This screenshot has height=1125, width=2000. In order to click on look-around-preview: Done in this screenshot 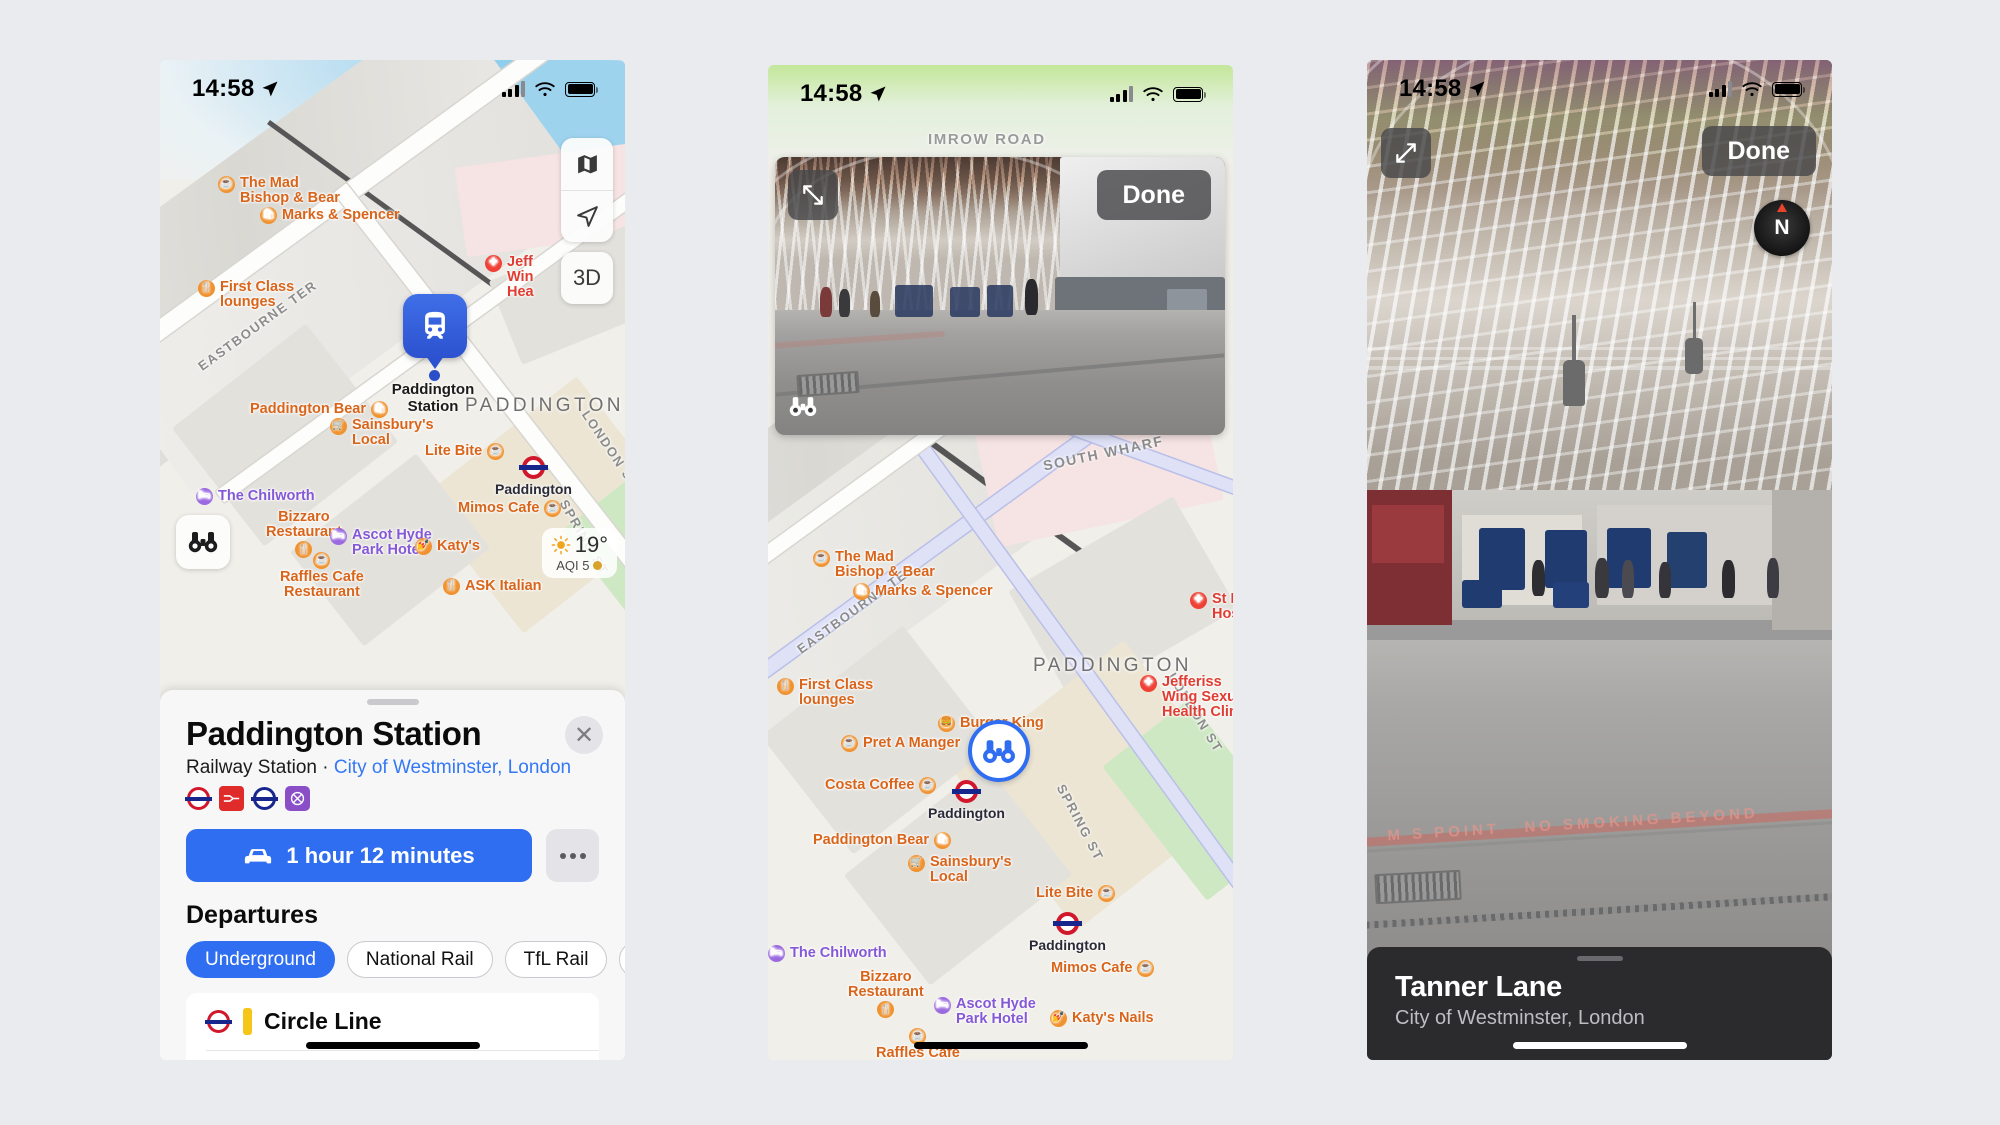, I will do `click(1000, 296)`.